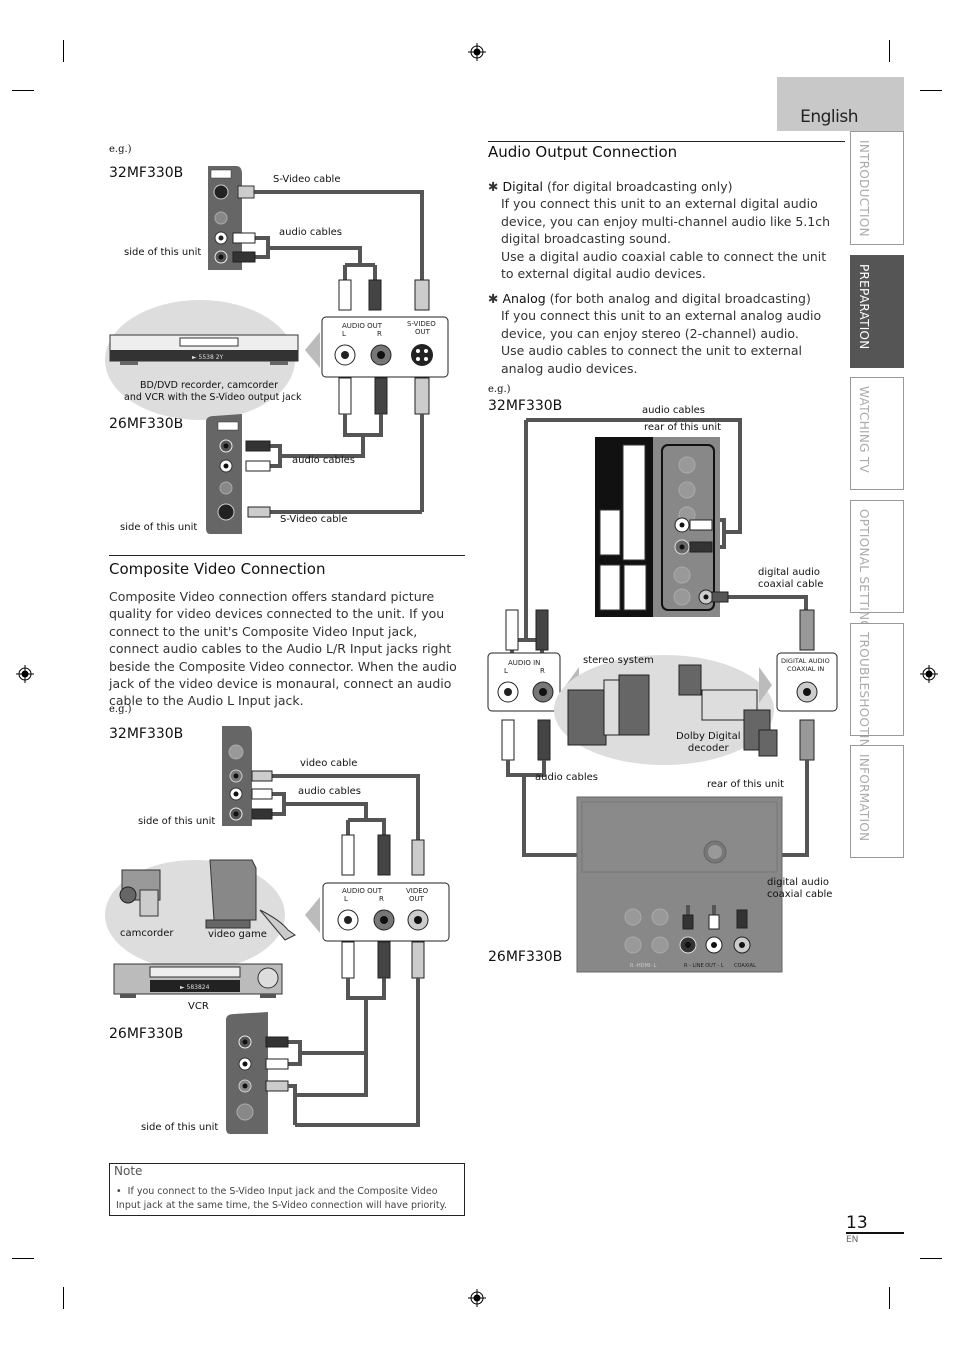 Image resolution: width=954 pixels, height=1350 pixels. What do you see at coordinates (877, 311) in the screenshot?
I see `side-tab-preparation: PREPARATION` at bounding box center [877, 311].